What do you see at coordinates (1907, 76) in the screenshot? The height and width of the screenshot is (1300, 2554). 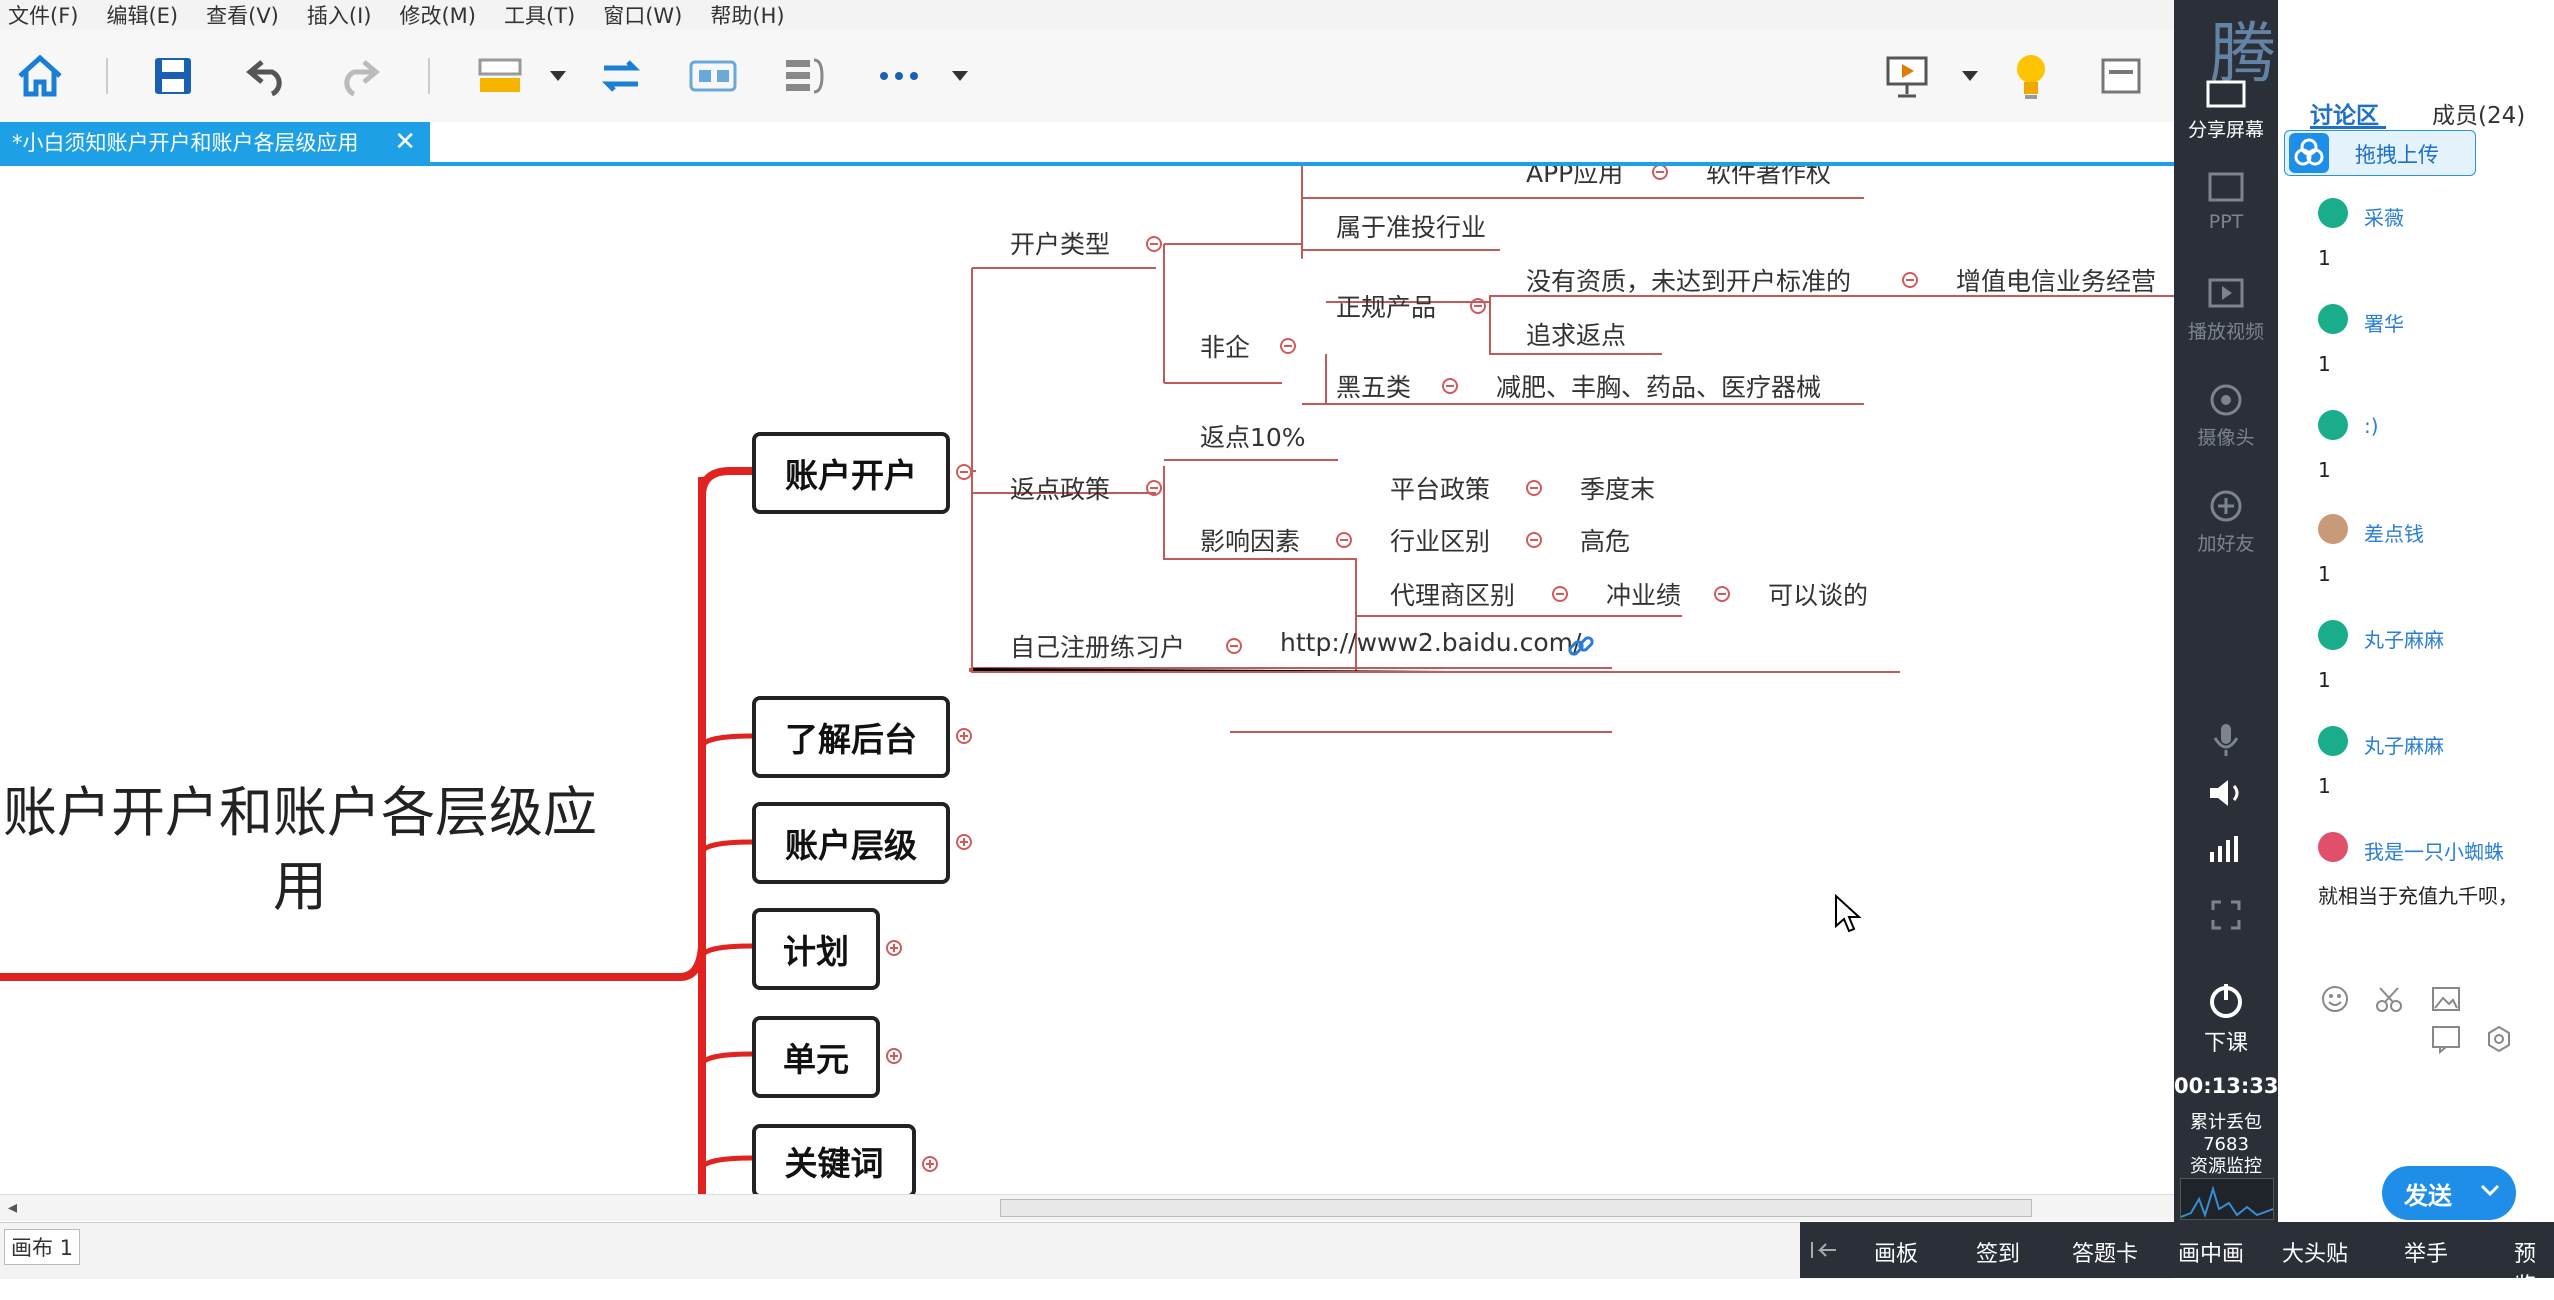 I see `presentation-icon` at bounding box center [1907, 76].